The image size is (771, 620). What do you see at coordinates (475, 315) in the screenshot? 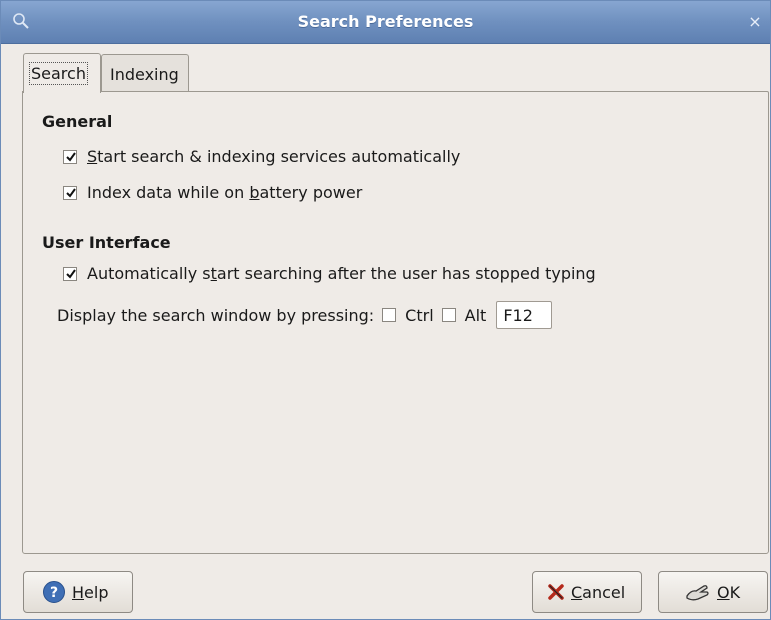
I see `alt-label: Alt` at bounding box center [475, 315].